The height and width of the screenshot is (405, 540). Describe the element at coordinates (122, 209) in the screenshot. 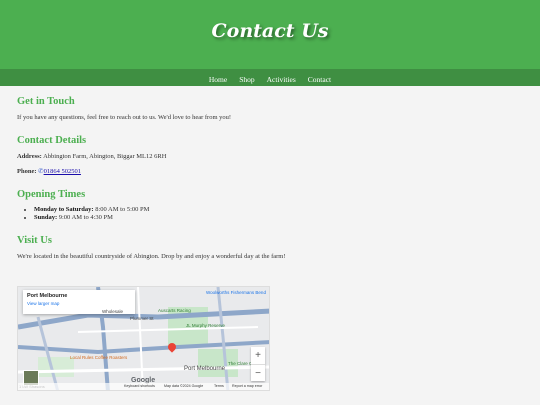

I see `hours-time: 8:00 AM to 5:00 PM` at that location.